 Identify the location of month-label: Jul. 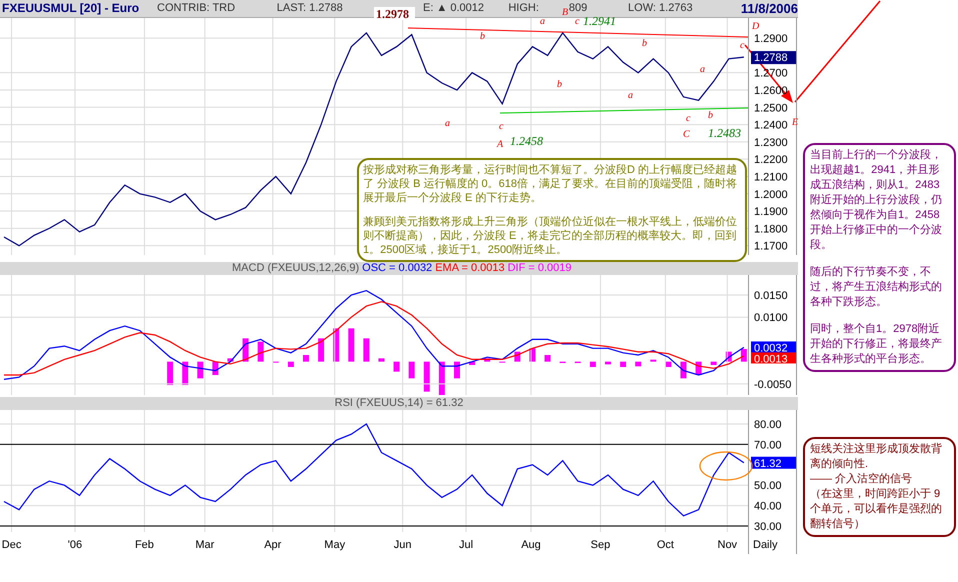
(466, 545).